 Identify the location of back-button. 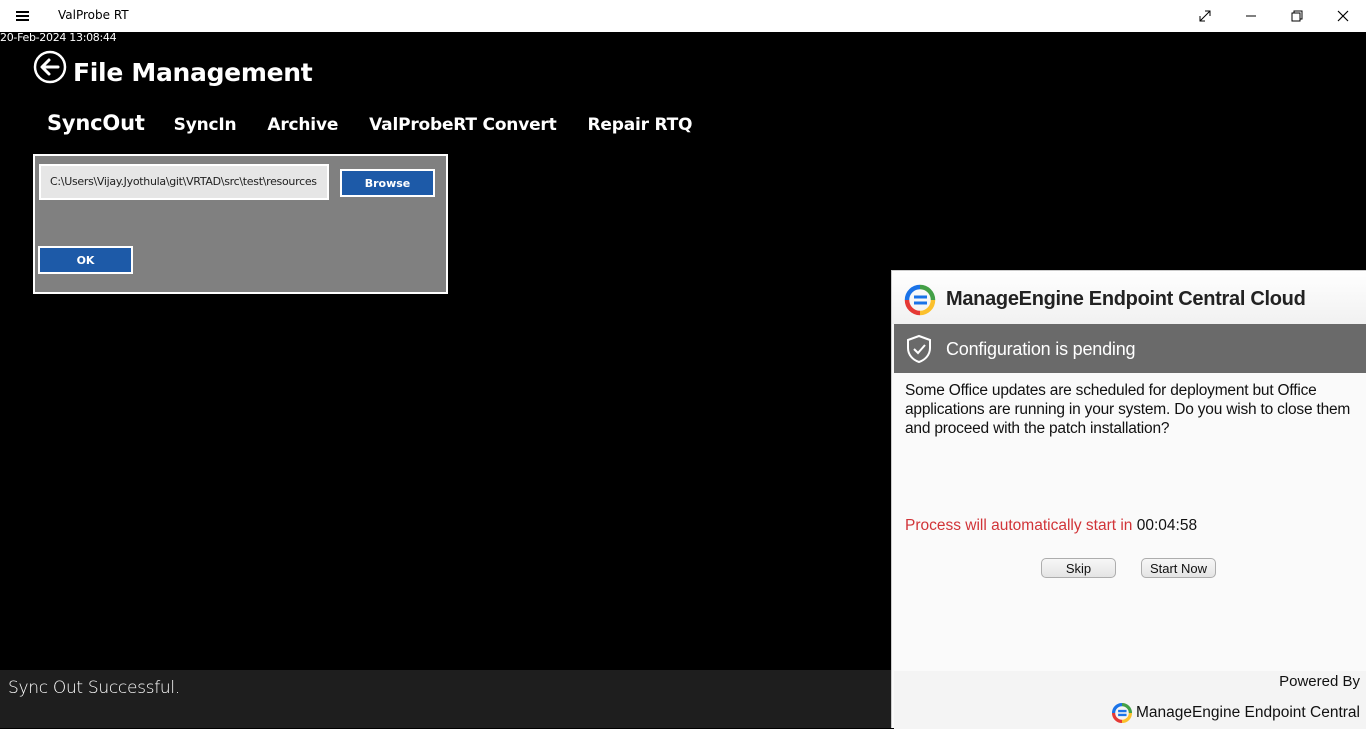
(50, 67).